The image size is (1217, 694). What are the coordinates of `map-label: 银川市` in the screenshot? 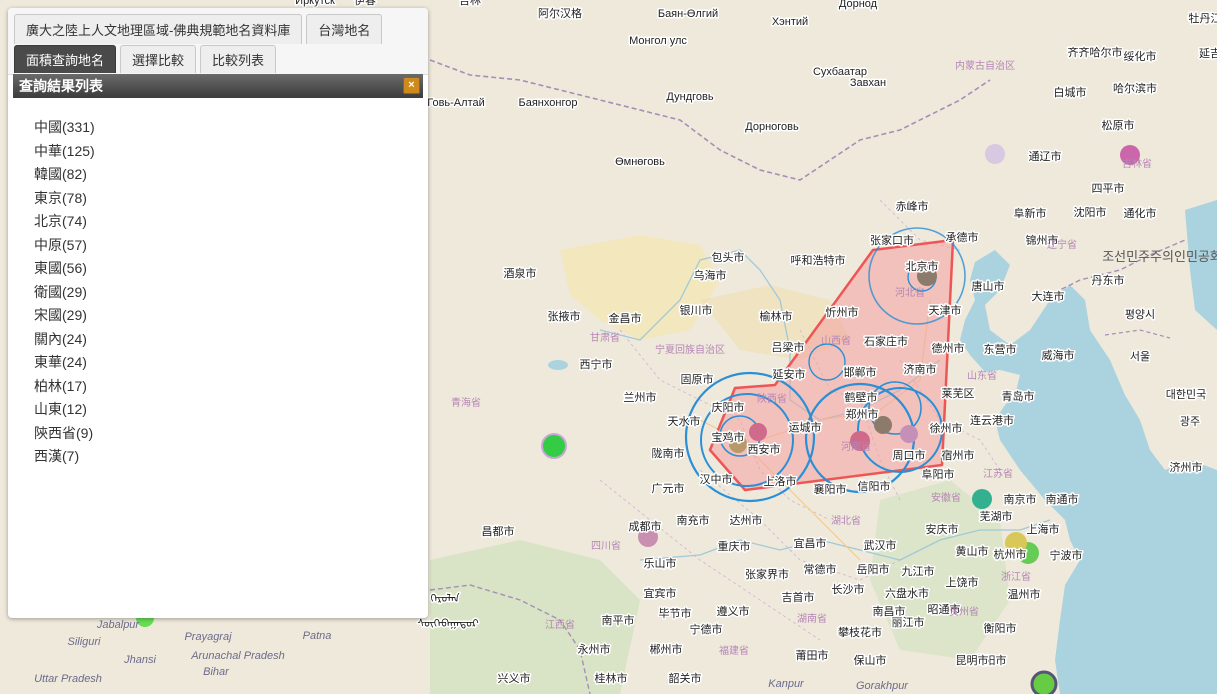 It's located at (696, 310).